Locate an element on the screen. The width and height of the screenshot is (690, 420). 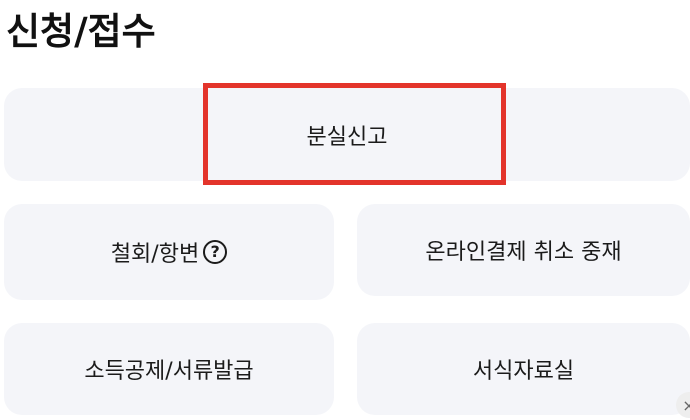
online-payment-cancel-button: 온라인결제 취소 중재 is located at coordinates (523, 250).